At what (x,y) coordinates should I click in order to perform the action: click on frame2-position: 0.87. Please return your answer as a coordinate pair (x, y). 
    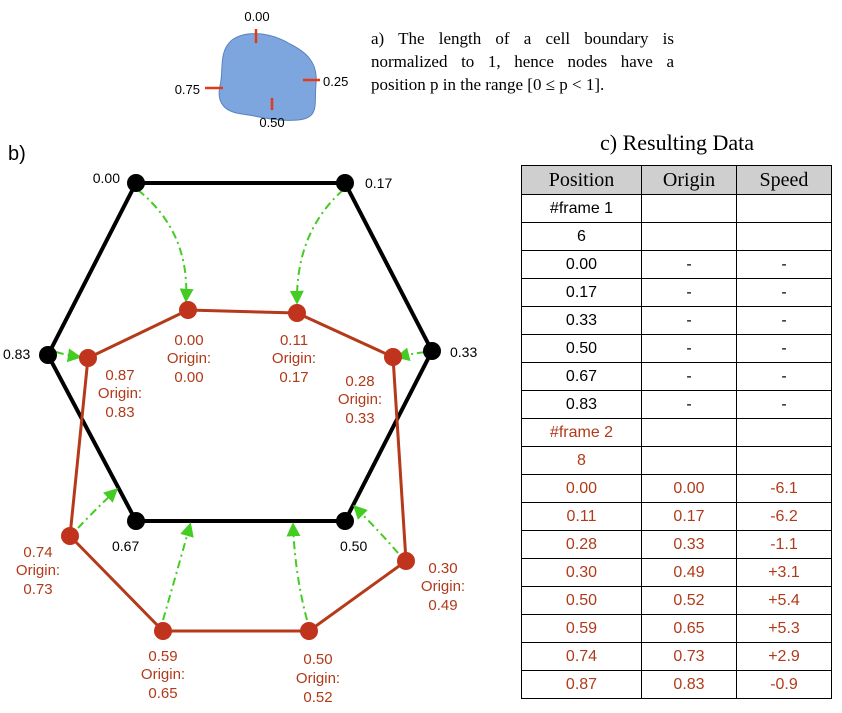
    Looking at the image, I should click on (119, 375).